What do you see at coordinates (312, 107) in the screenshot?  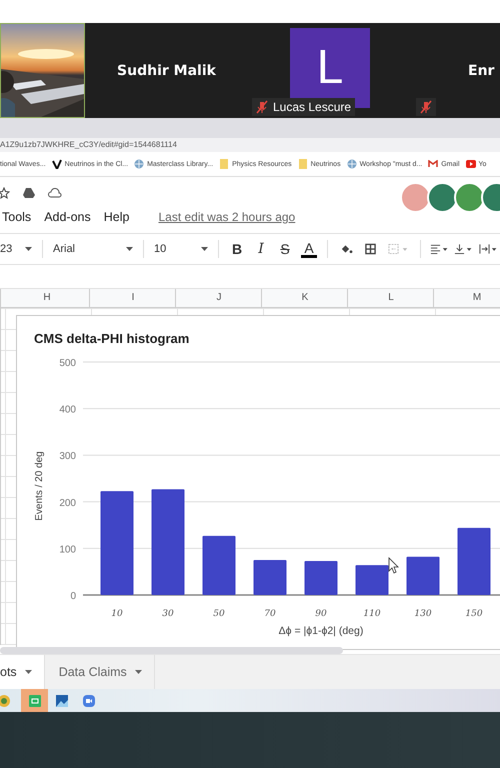 I see `participant-name: Lucas Lescure` at bounding box center [312, 107].